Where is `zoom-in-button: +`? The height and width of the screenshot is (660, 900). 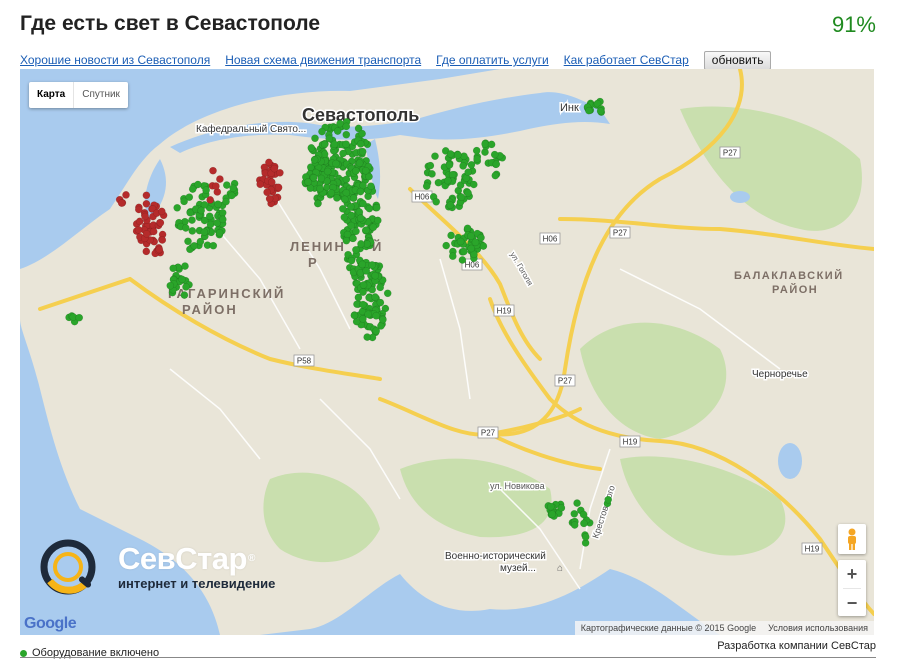
zoom-in-button: + is located at coordinates (852, 574).